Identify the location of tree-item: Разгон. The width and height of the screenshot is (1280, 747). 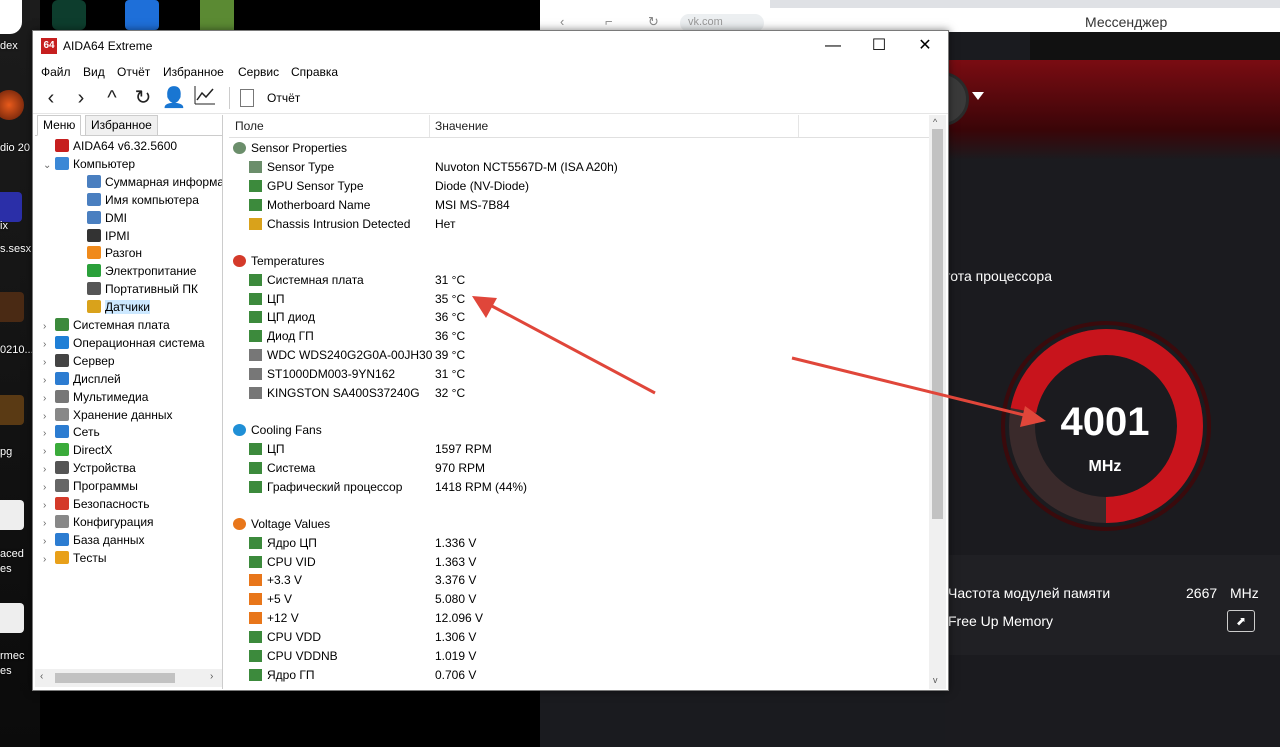
(108, 253).